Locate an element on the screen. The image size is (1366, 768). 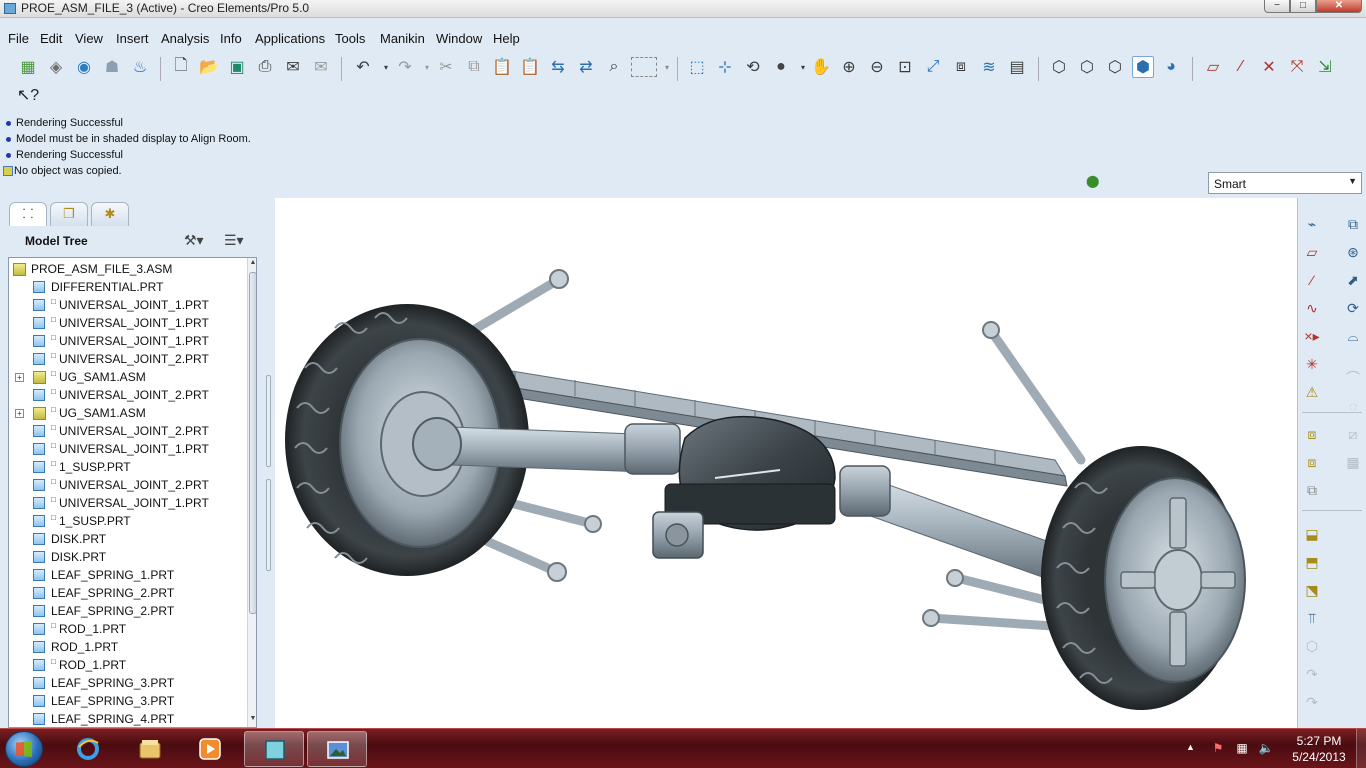
hole-tool-icon: ▦ is located at coordinates (1353, 462).